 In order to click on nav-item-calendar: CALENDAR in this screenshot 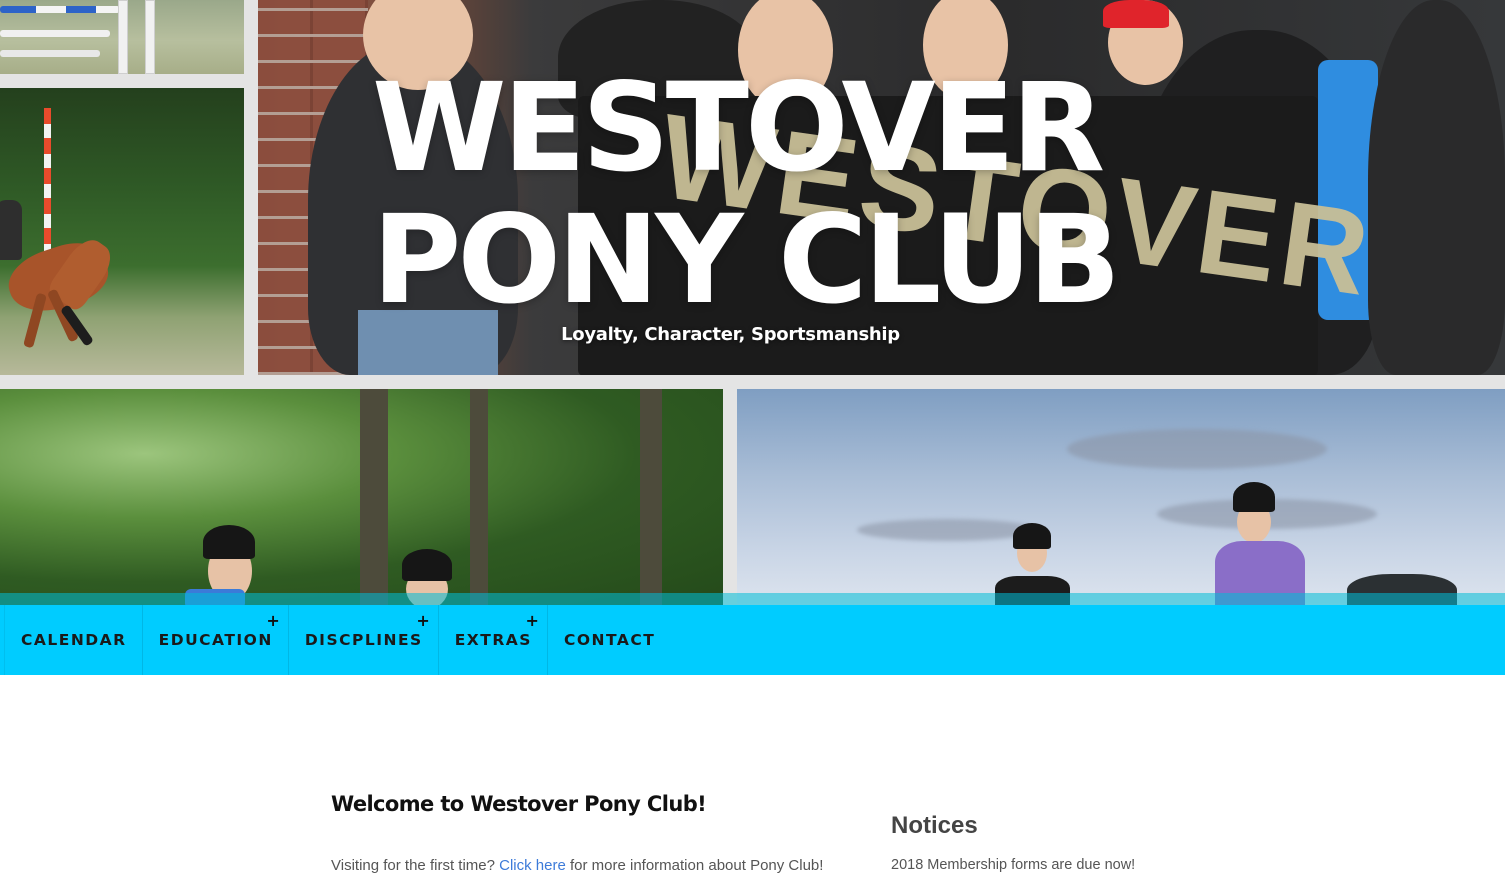, I will do `click(73, 640)`.